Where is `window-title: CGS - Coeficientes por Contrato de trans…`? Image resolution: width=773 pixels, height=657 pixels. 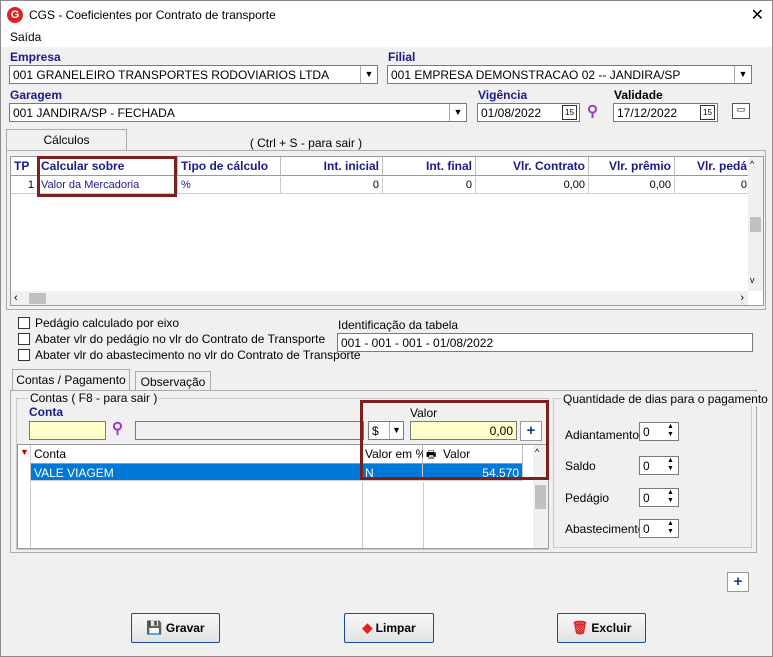 window-title: CGS - Coeficientes por Contrato de trans… is located at coordinates (152, 15).